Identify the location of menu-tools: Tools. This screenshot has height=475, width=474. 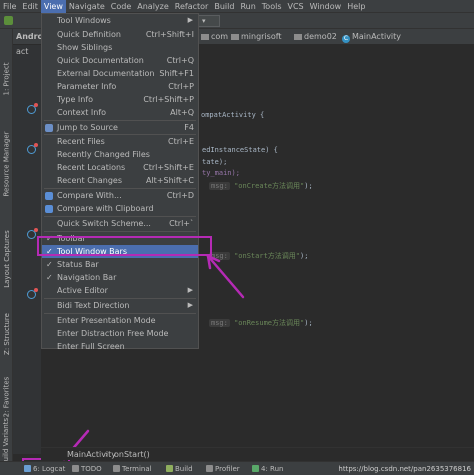
(272, 6).